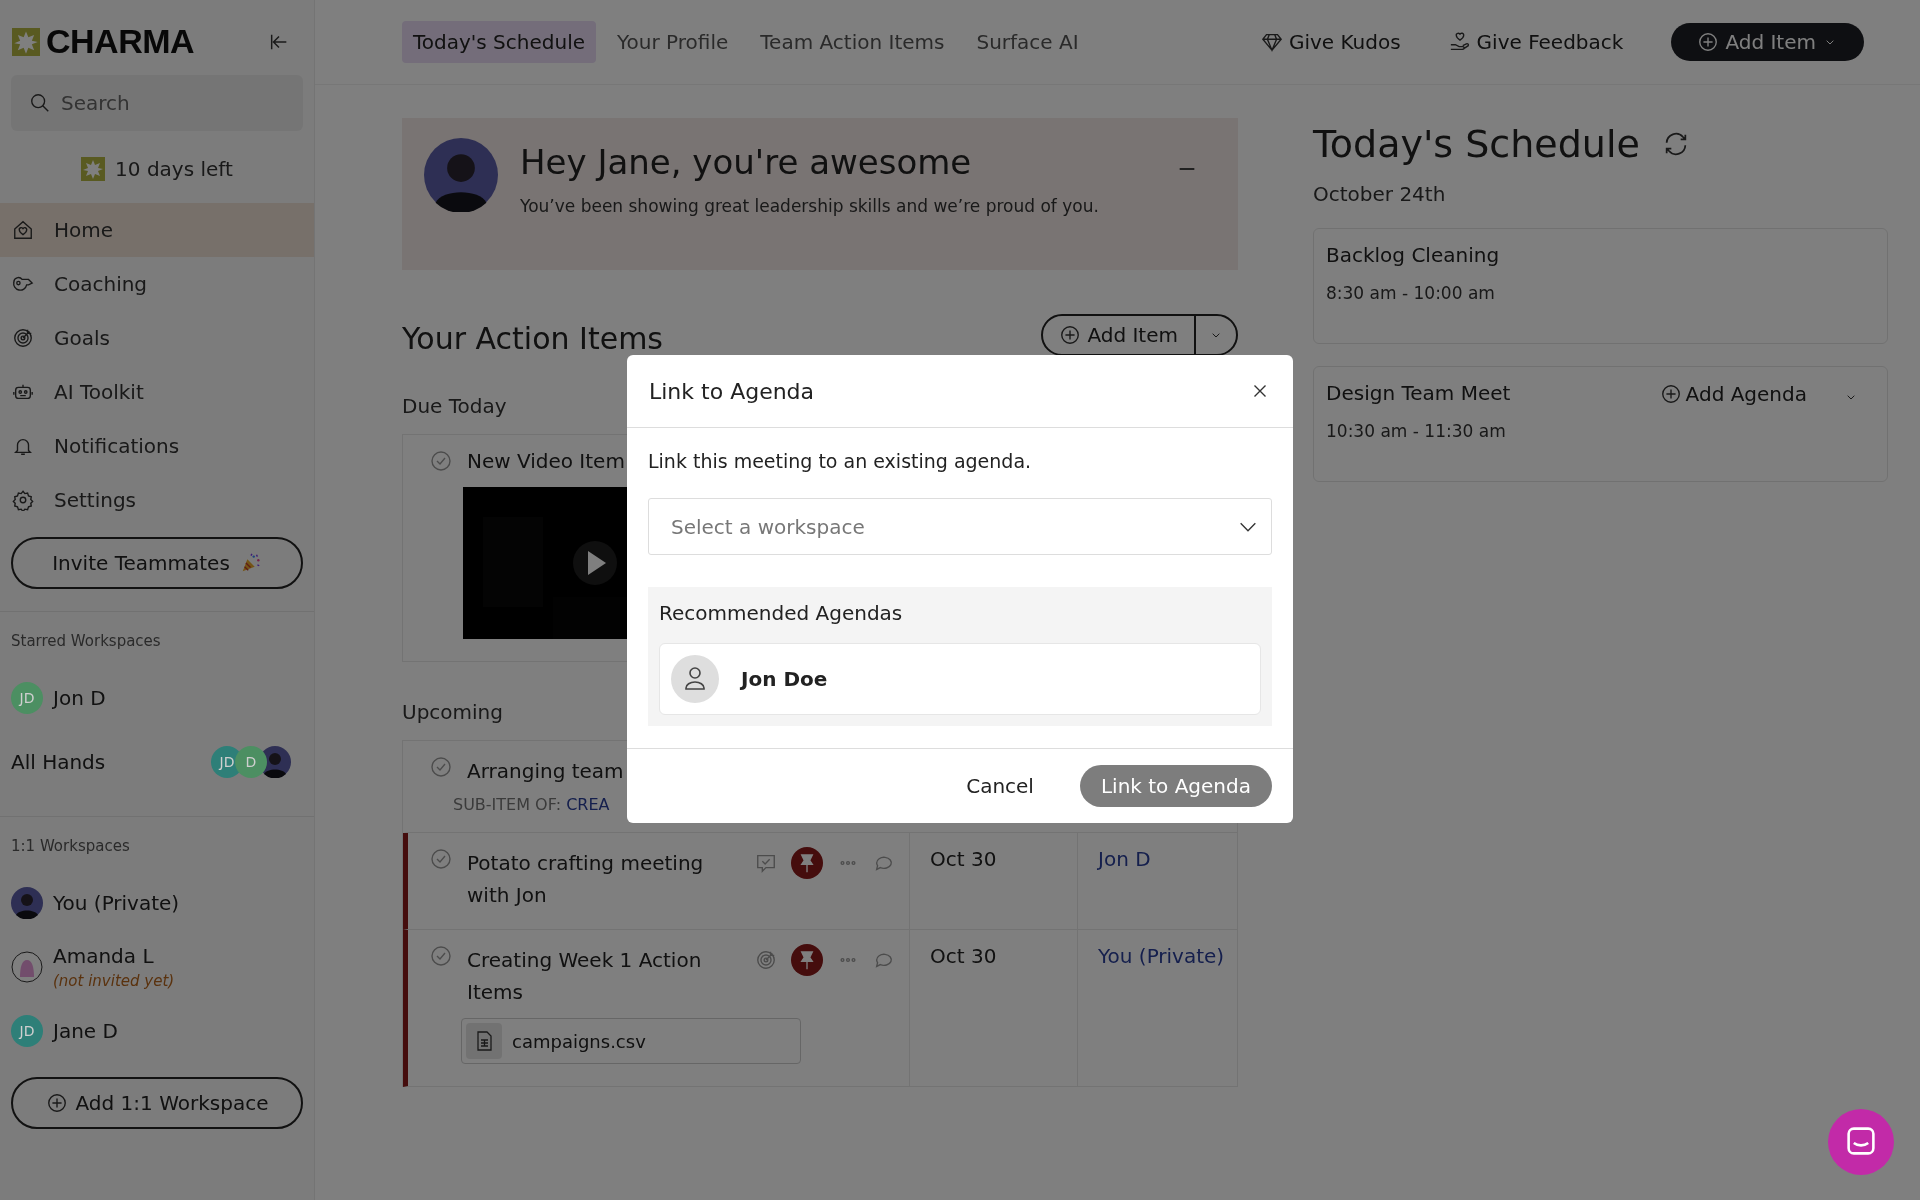  What do you see at coordinates (1419, 393) in the screenshot?
I see `event-name: Design Team Meet` at bounding box center [1419, 393].